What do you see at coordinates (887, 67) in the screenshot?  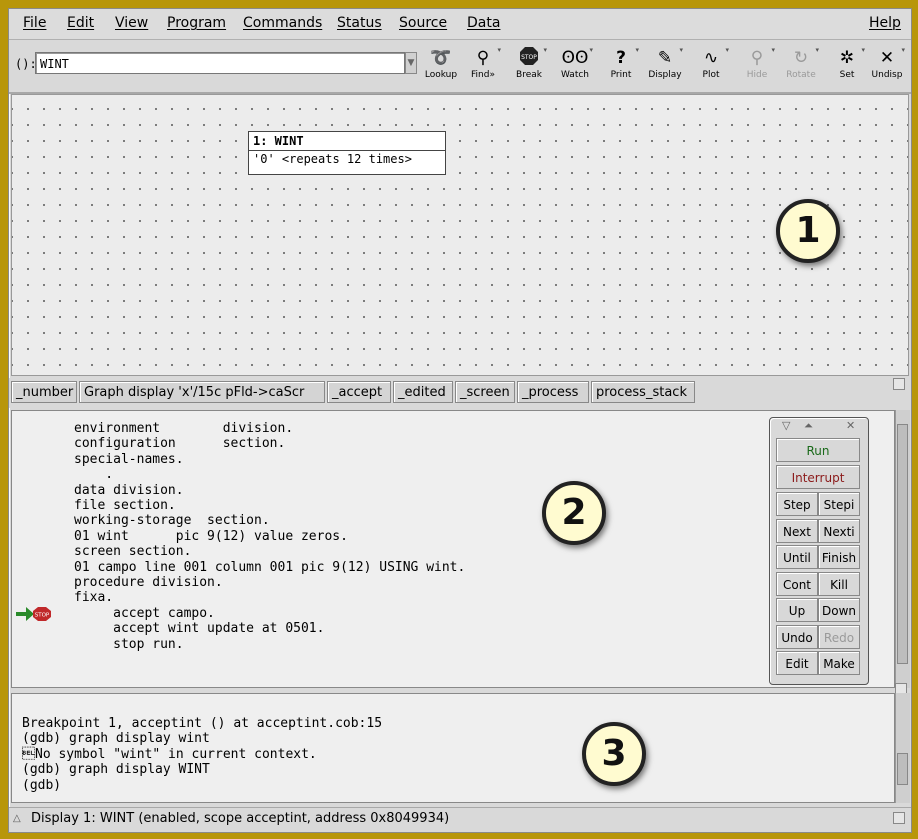 I see `undisp-button: ▾ ✕ Undisp` at bounding box center [887, 67].